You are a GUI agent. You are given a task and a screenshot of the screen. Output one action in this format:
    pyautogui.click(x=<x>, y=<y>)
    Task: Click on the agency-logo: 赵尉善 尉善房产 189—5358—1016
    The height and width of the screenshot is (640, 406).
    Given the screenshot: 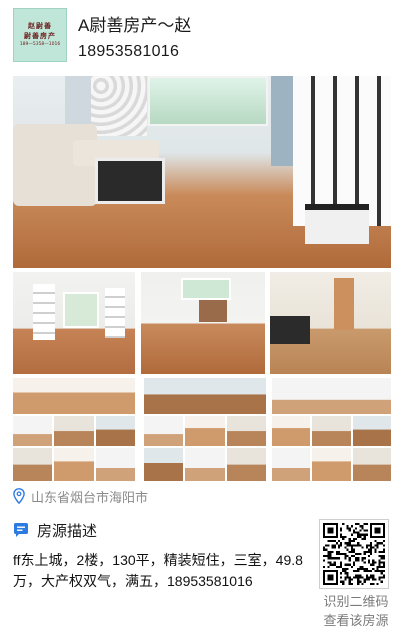 What is the action you would take?
    pyautogui.click(x=40, y=35)
    